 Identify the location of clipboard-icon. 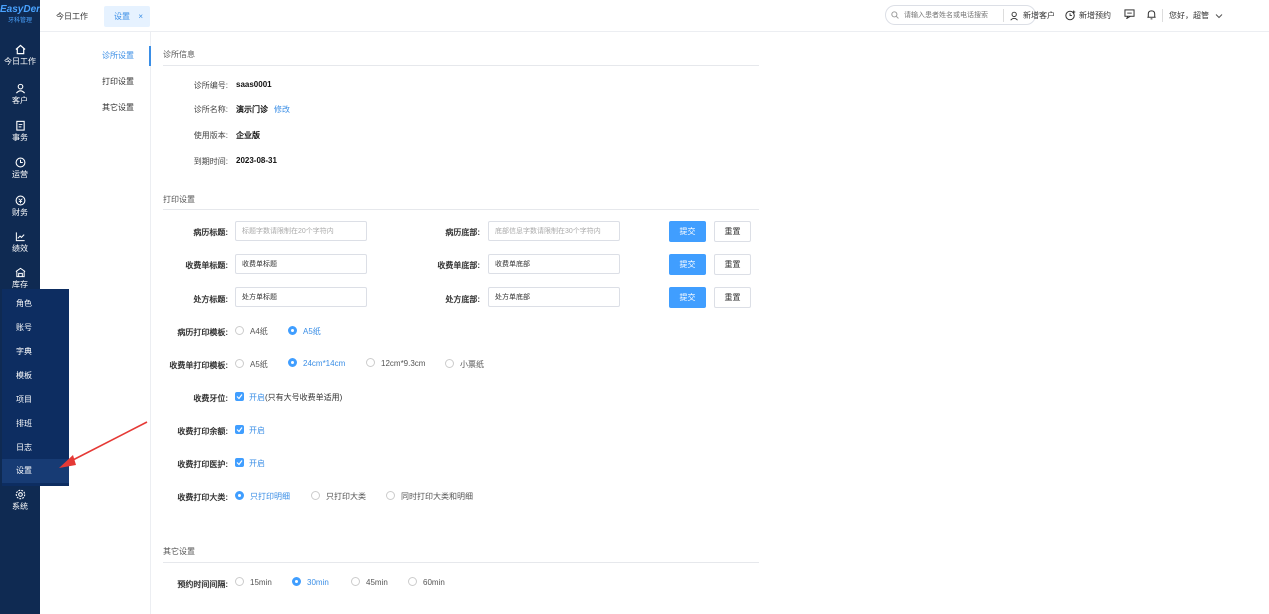
(20, 125).